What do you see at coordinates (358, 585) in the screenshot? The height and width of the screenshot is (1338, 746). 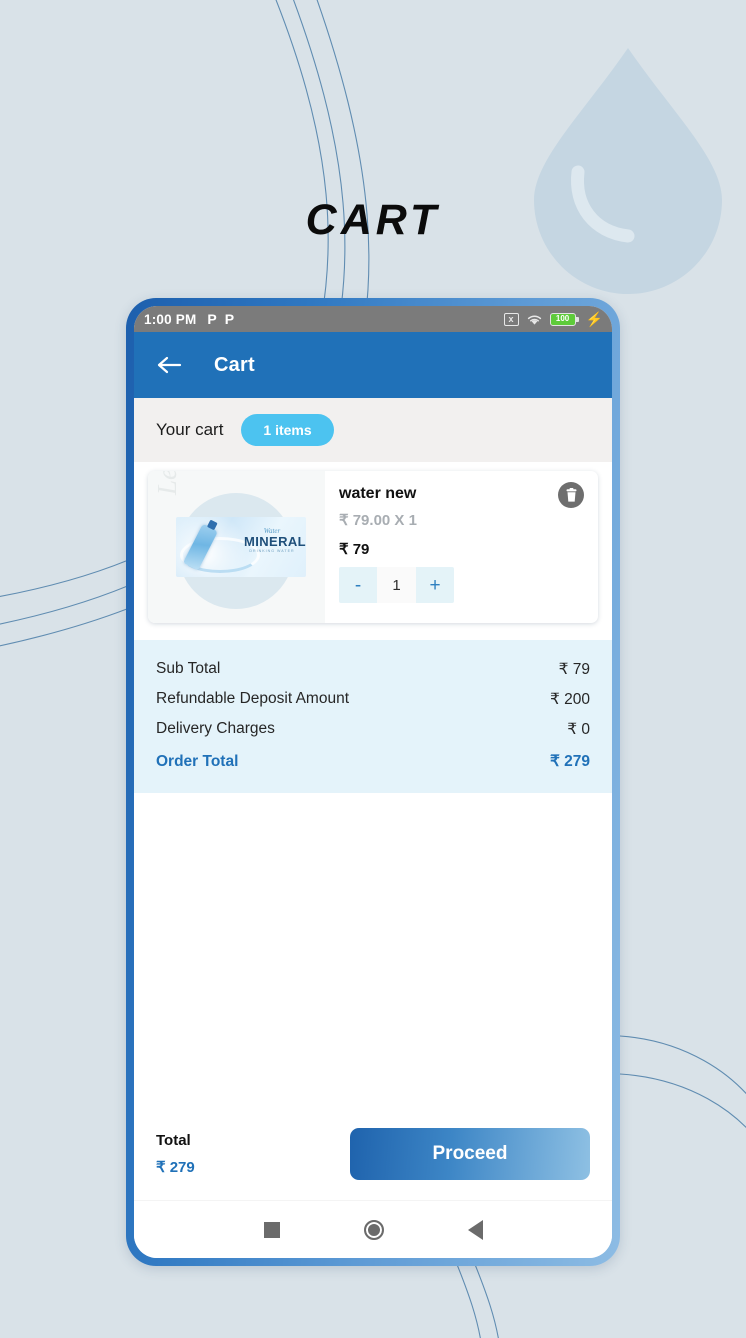 I see `quantity-decrement-button: -` at bounding box center [358, 585].